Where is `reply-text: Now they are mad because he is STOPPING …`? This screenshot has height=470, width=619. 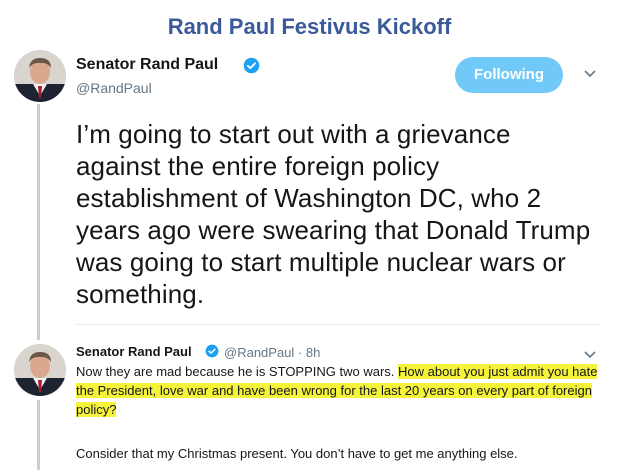 reply-text: Now they are mad because he is STOPPING … is located at coordinates (341, 390).